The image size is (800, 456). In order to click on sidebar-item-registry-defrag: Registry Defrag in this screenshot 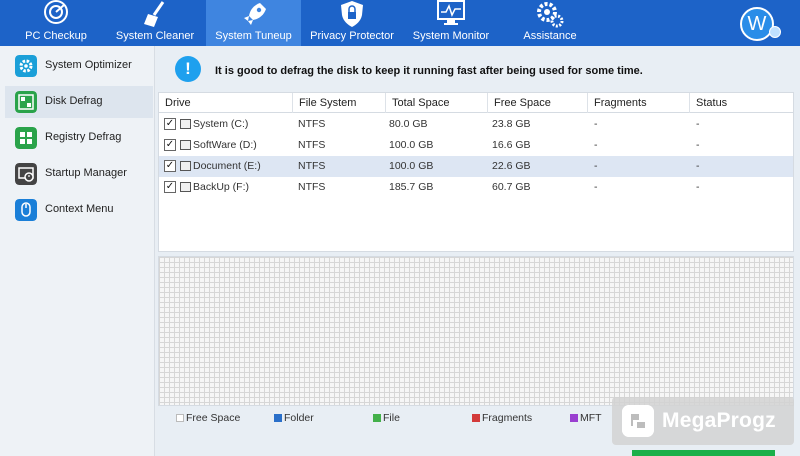, I will do `click(79, 138)`.